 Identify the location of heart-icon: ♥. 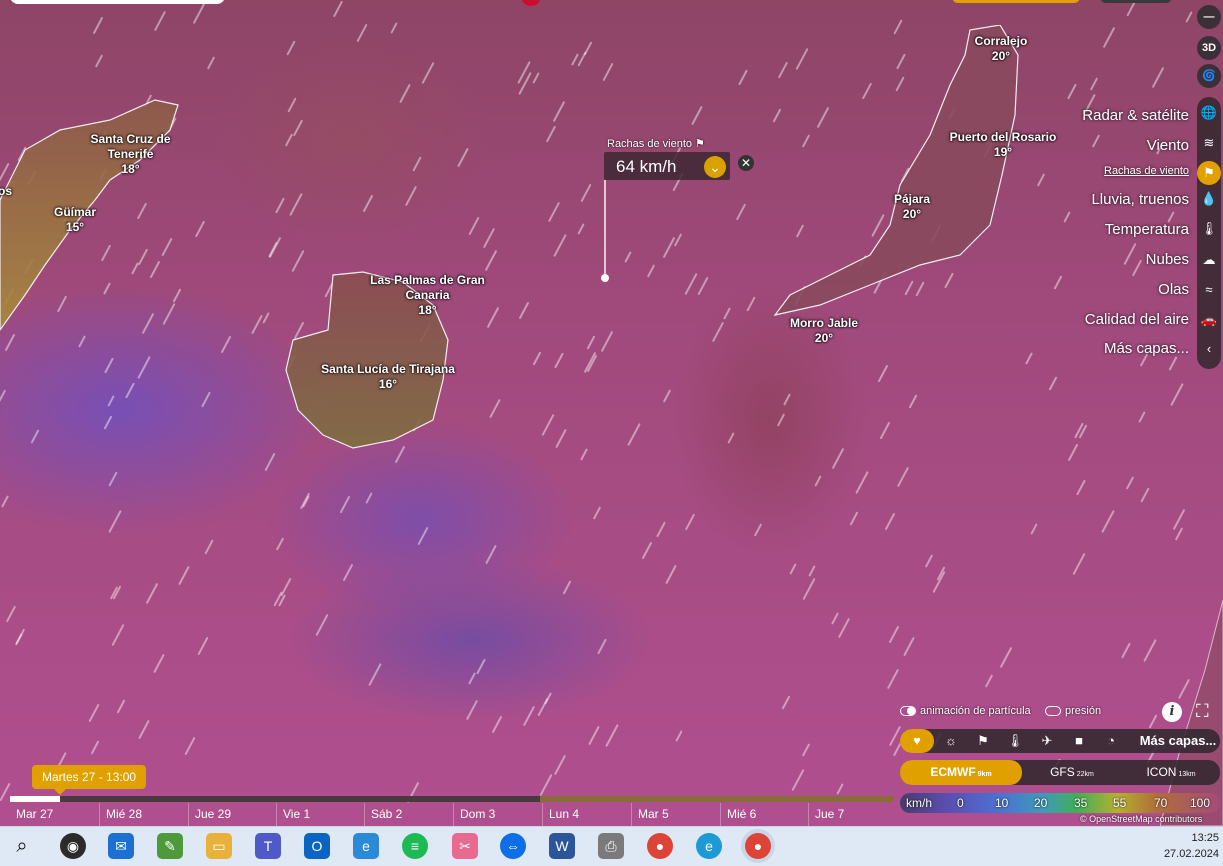
(917, 741).